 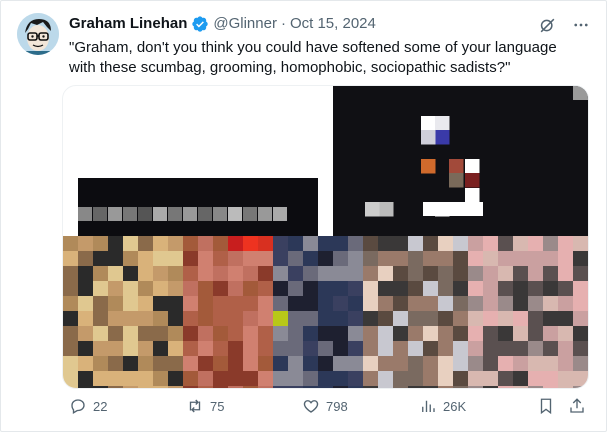 I want to click on bookmark-button, so click(x=546, y=406).